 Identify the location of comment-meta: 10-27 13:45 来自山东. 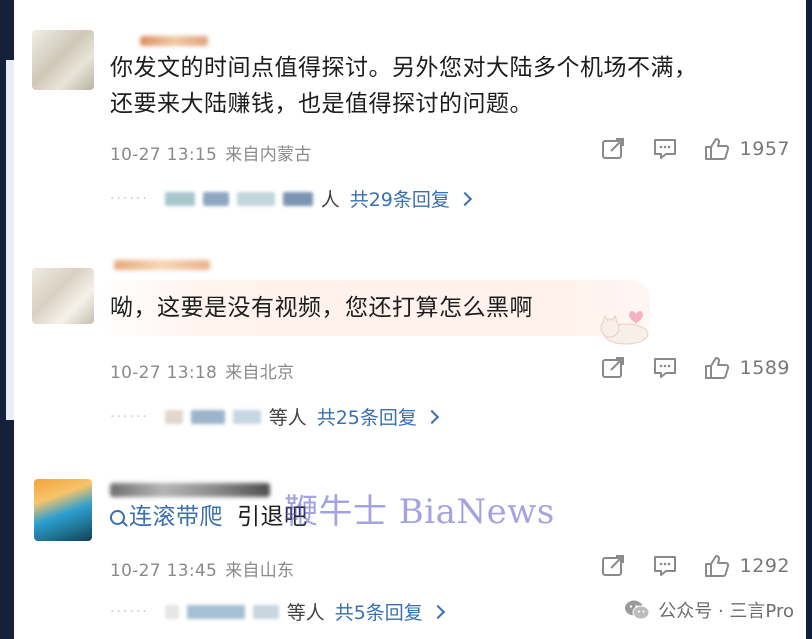
(202, 568).